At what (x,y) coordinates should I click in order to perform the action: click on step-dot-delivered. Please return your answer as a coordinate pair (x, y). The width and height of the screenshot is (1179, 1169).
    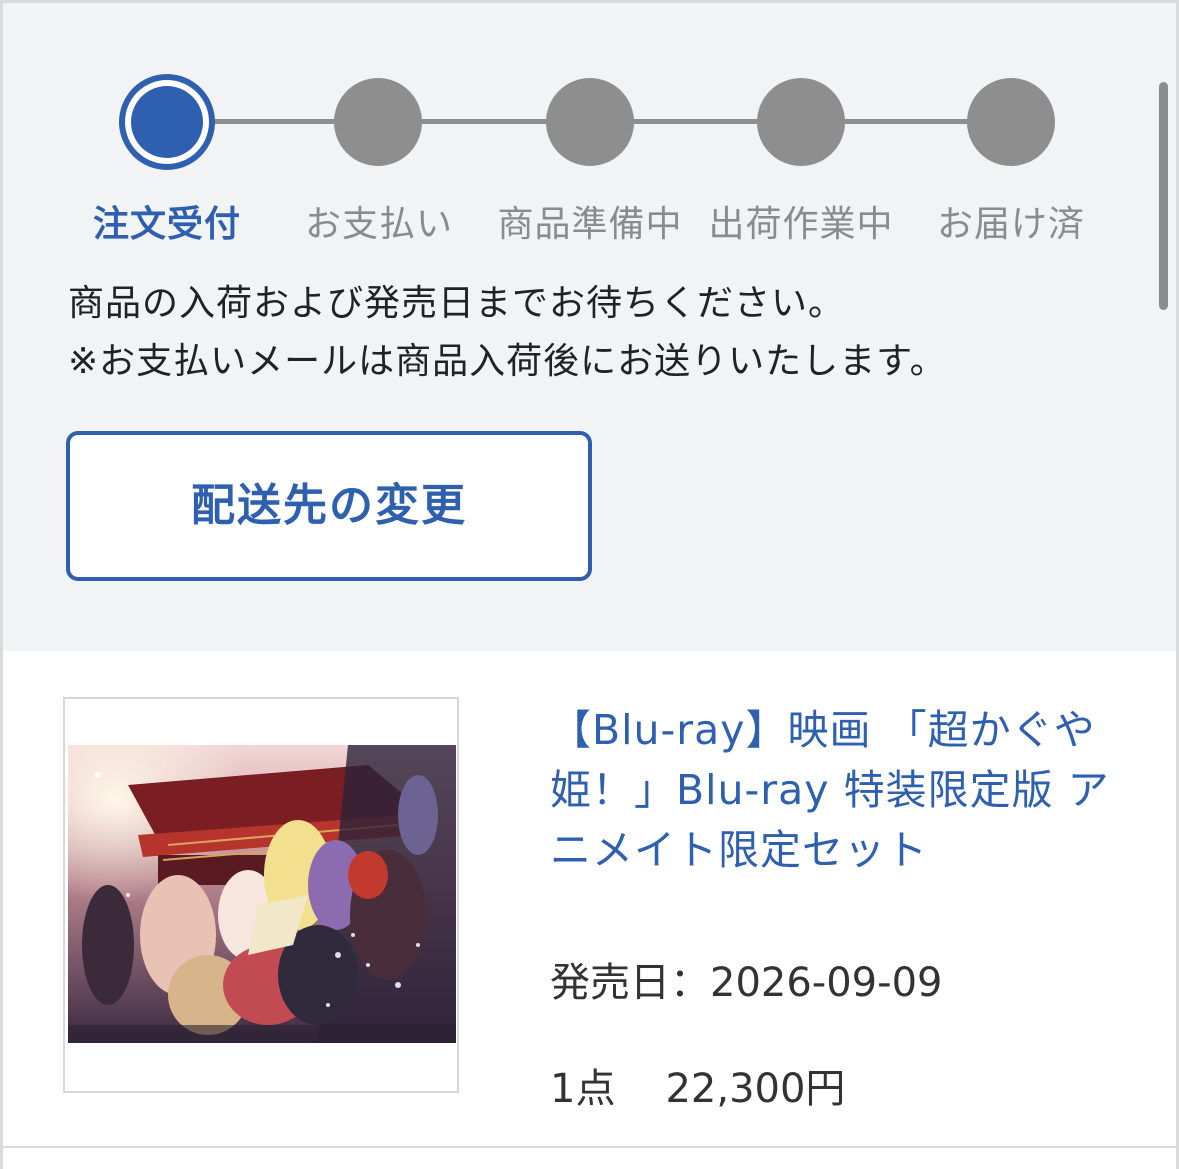
    Looking at the image, I should click on (1011, 122).